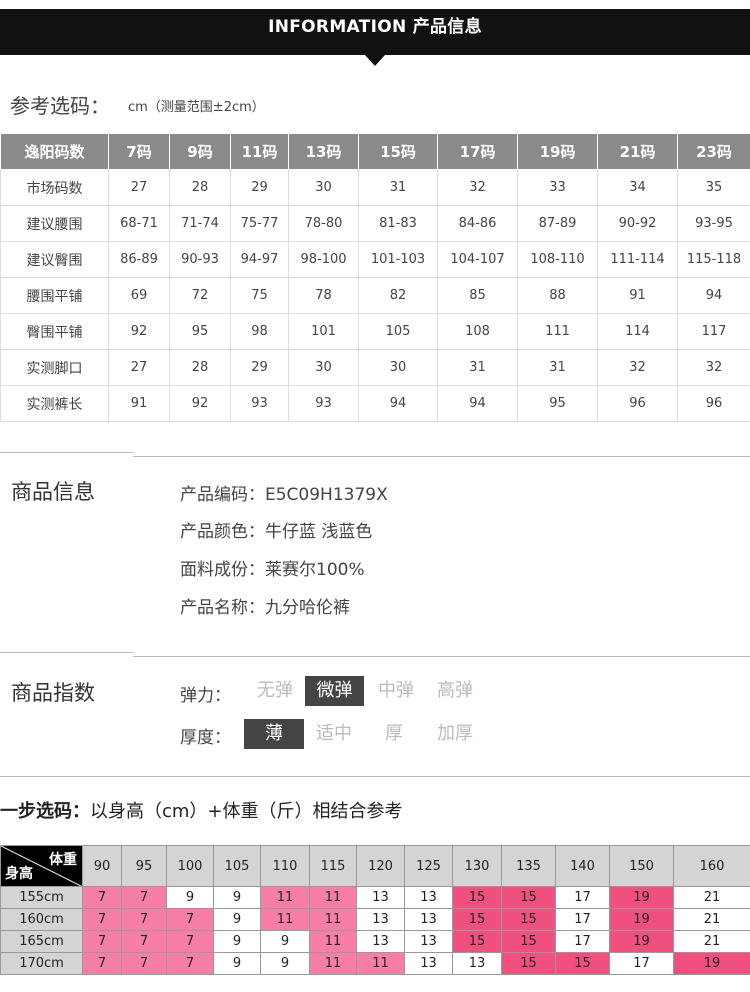 The height and width of the screenshot is (992, 750). Describe the element at coordinates (259, 187) in the screenshot. I see `table-cell: 29` at that location.